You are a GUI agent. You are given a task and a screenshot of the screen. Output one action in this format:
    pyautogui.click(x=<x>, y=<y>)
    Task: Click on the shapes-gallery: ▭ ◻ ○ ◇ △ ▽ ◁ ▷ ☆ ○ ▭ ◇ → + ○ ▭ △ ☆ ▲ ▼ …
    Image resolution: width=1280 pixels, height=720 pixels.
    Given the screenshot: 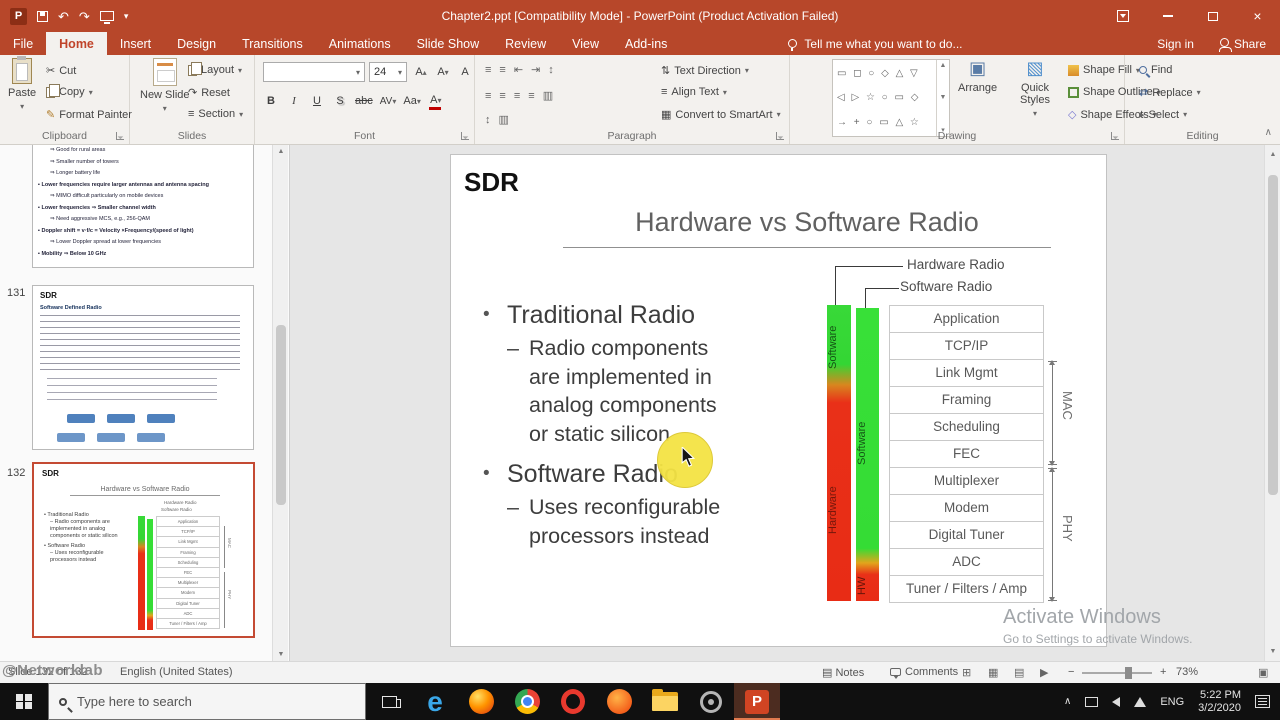 What is the action you would take?
    pyautogui.click(x=891, y=98)
    